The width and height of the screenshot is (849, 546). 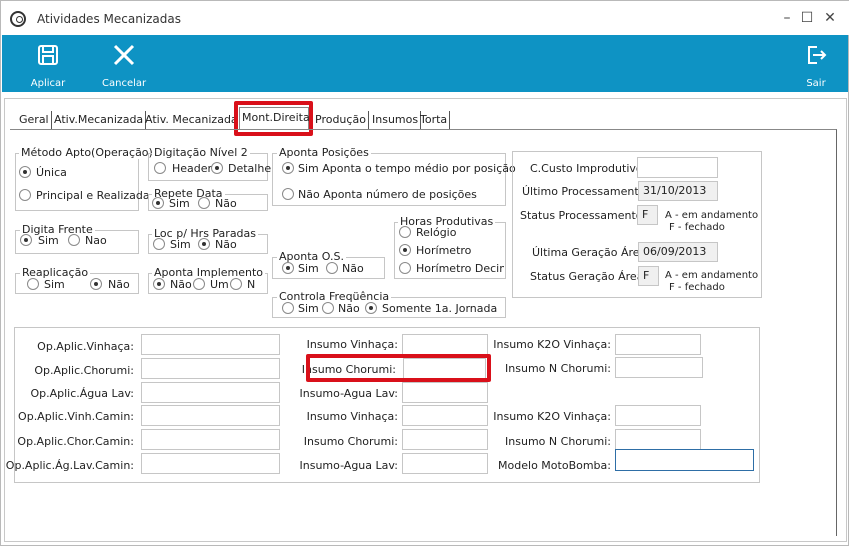 What do you see at coordinates (712, 275) in the screenshot?
I see `status-geracao-note-a: A - em andamento` at bounding box center [712, 275].